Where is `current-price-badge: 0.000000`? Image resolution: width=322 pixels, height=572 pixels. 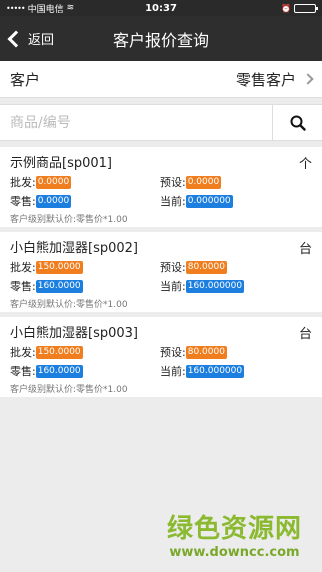
current-price-badge: 0.000000 is located at coordinates (209, 201).